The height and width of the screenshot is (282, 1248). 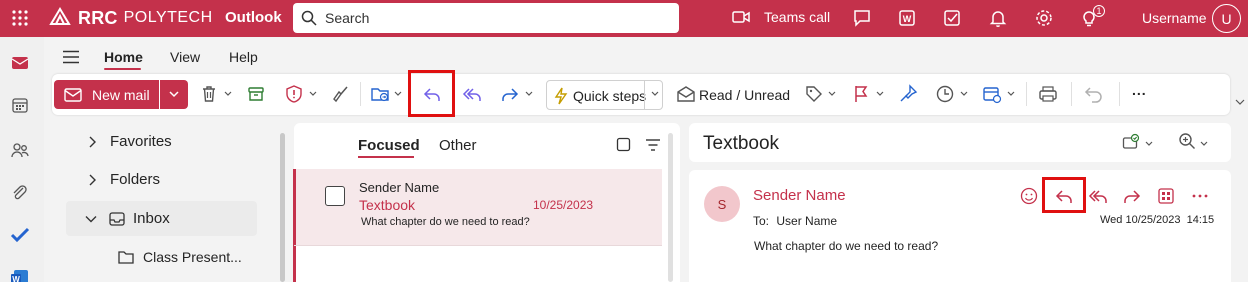 What do you see at coordinates (1132, 196) in the screenshot?
I see `reading-forward-icon` at bounding box center [1132, 196].